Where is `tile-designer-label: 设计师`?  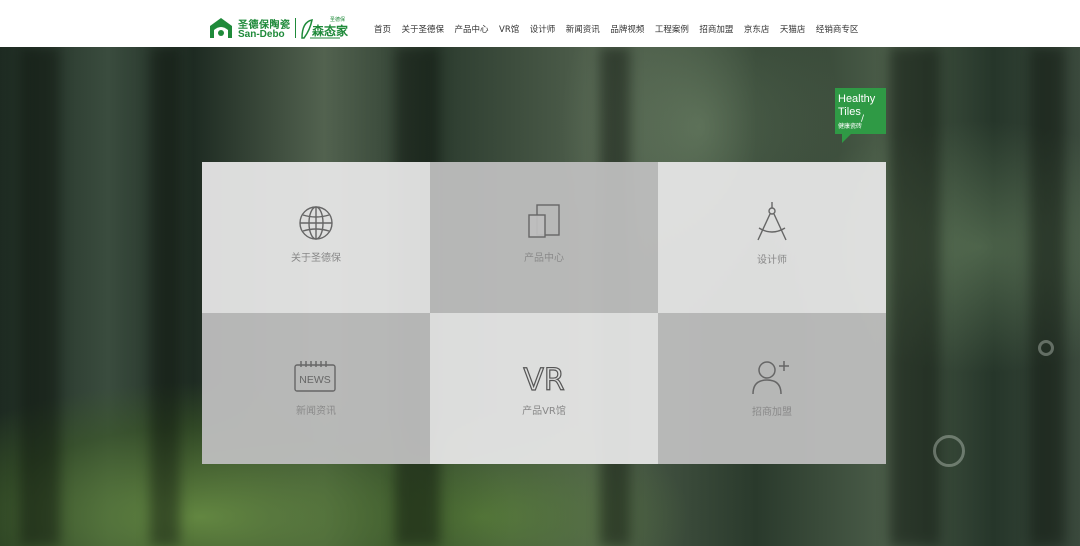 tile-designer-label: 设计师 is located at coordinates (772, 260).